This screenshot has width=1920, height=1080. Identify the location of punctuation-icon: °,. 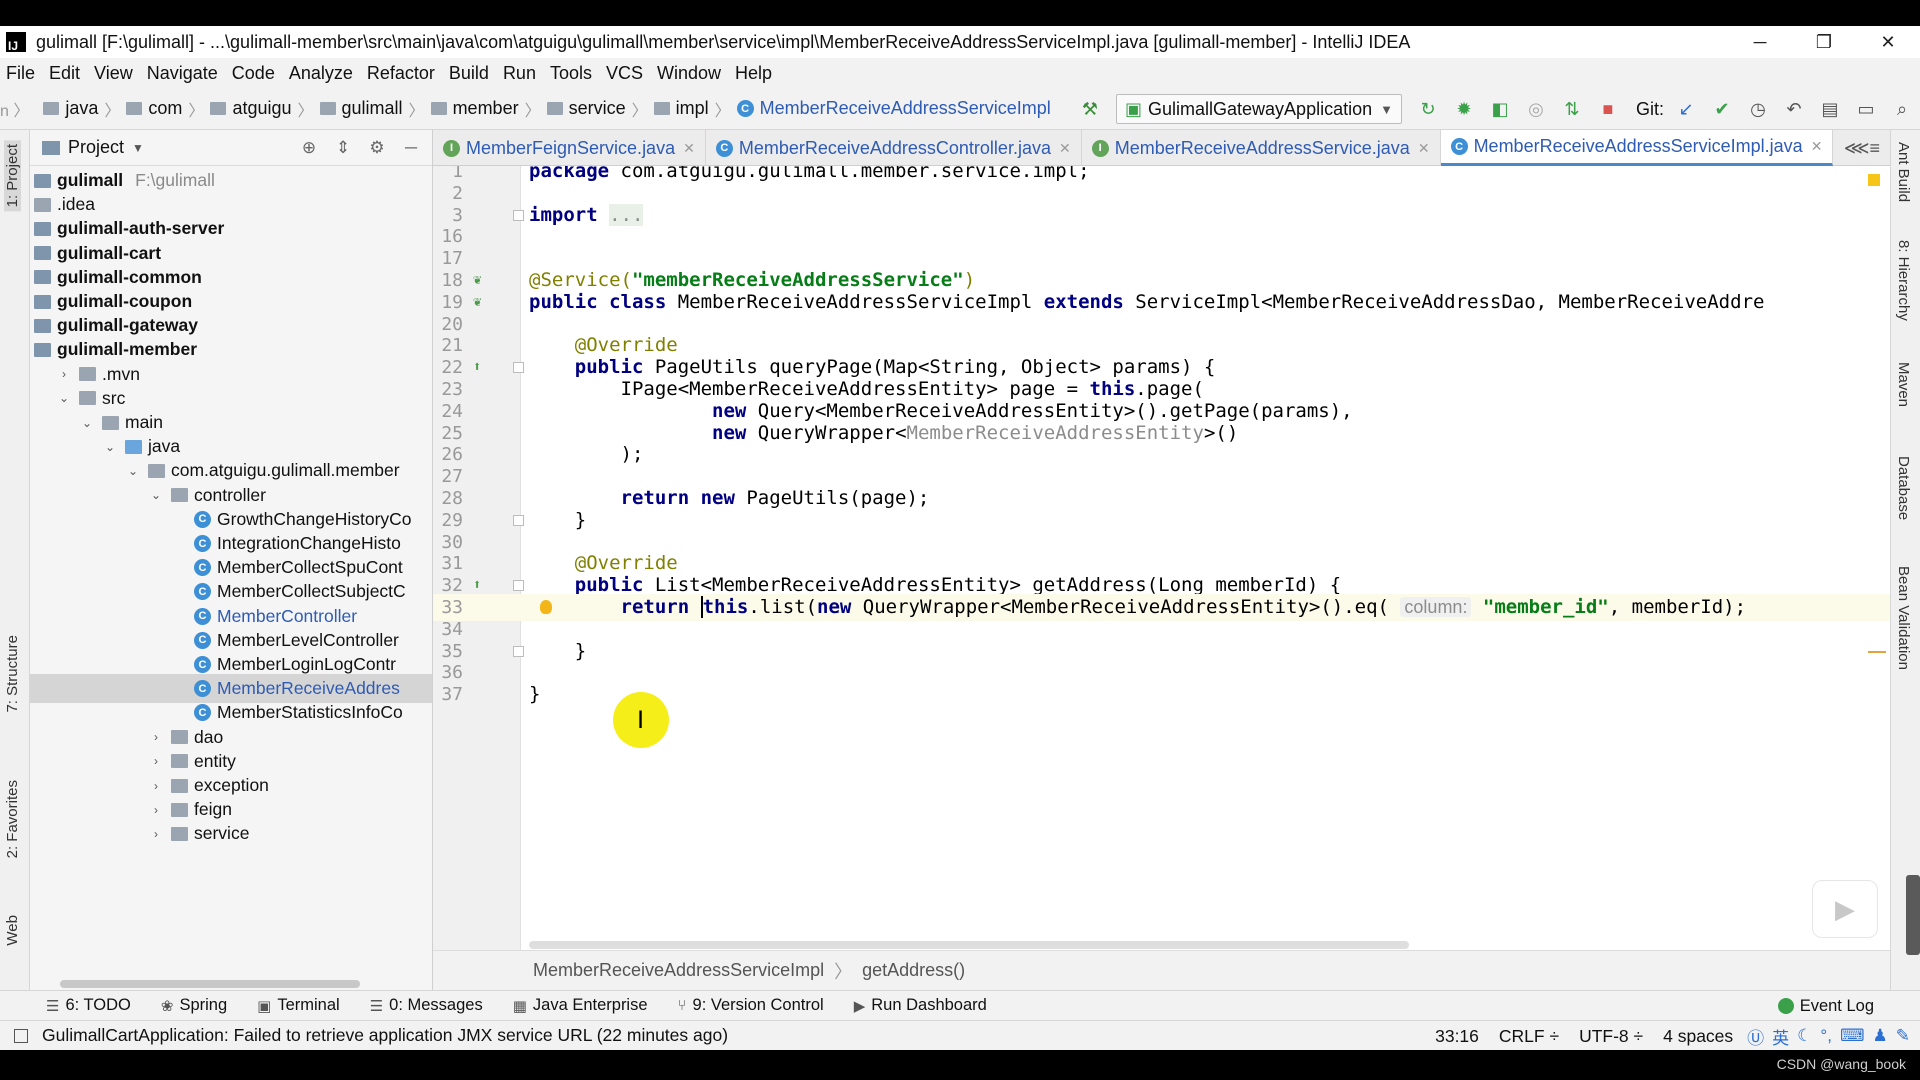
(1826, 1036).